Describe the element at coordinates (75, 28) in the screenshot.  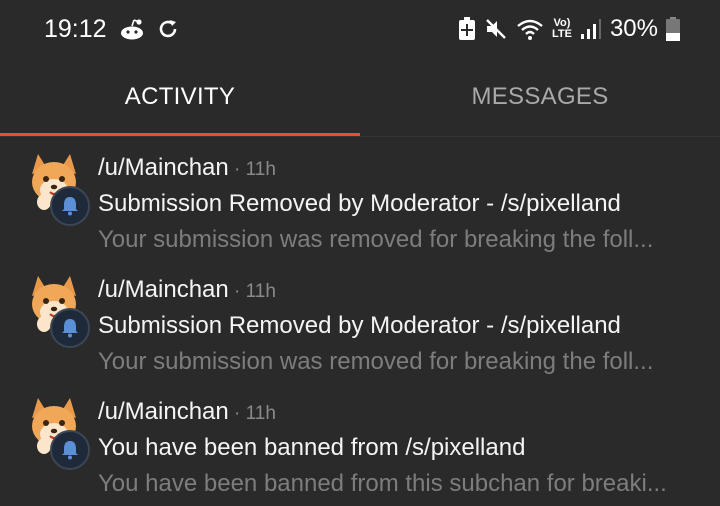
I see `status-time: 19:12` at that location.